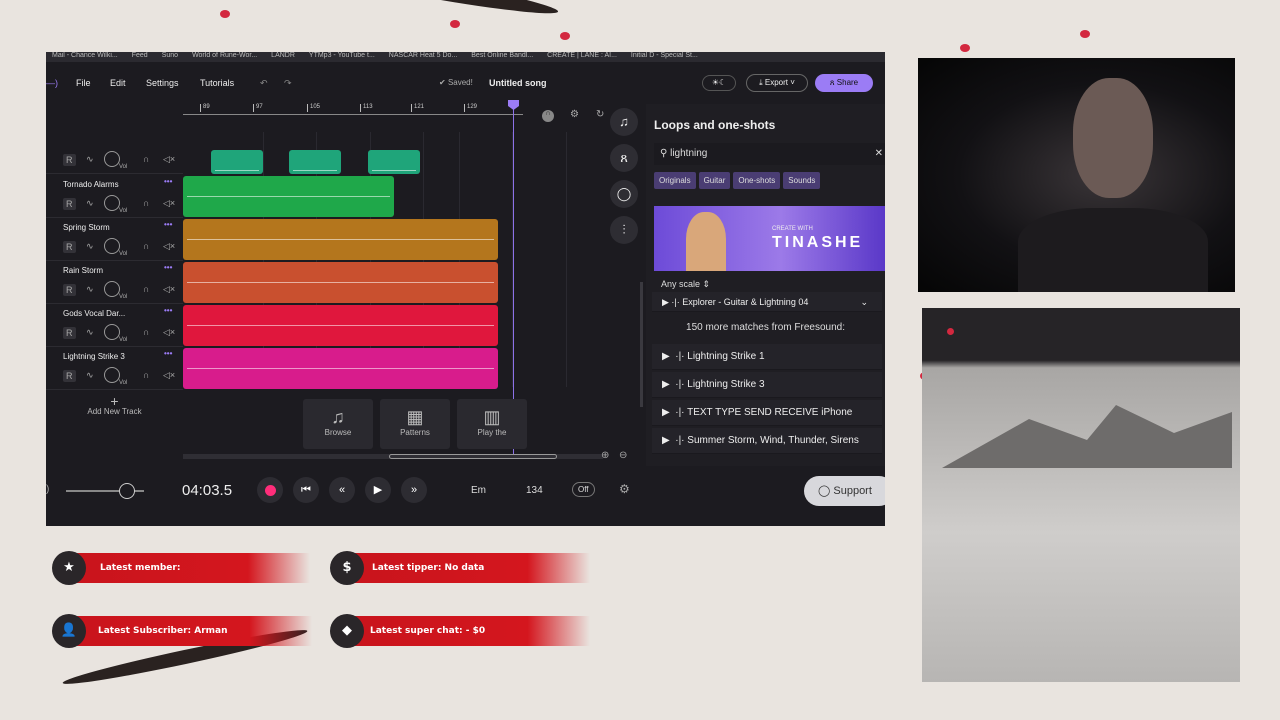  I want to click on track-header: Spring Storm ••• R ∿ Vol ∩ ◁×, so click(114, 240).